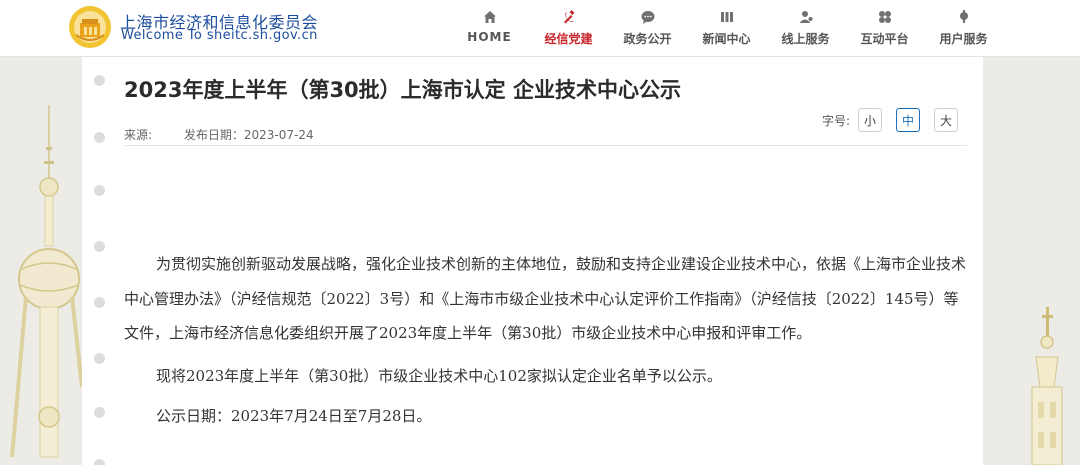  Describe the element at coordinates (100, 261) in the screenshot. I see `decorative-dots` at that location.